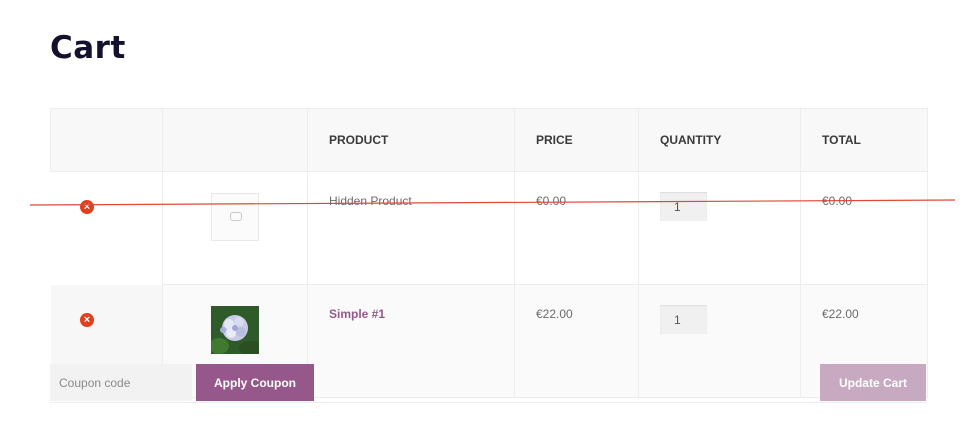 This screenshot has width=980, height=431. Describe the element at coordinates (411, 228) in the screenshot. I see `product-name: Hidden Product` at that location.